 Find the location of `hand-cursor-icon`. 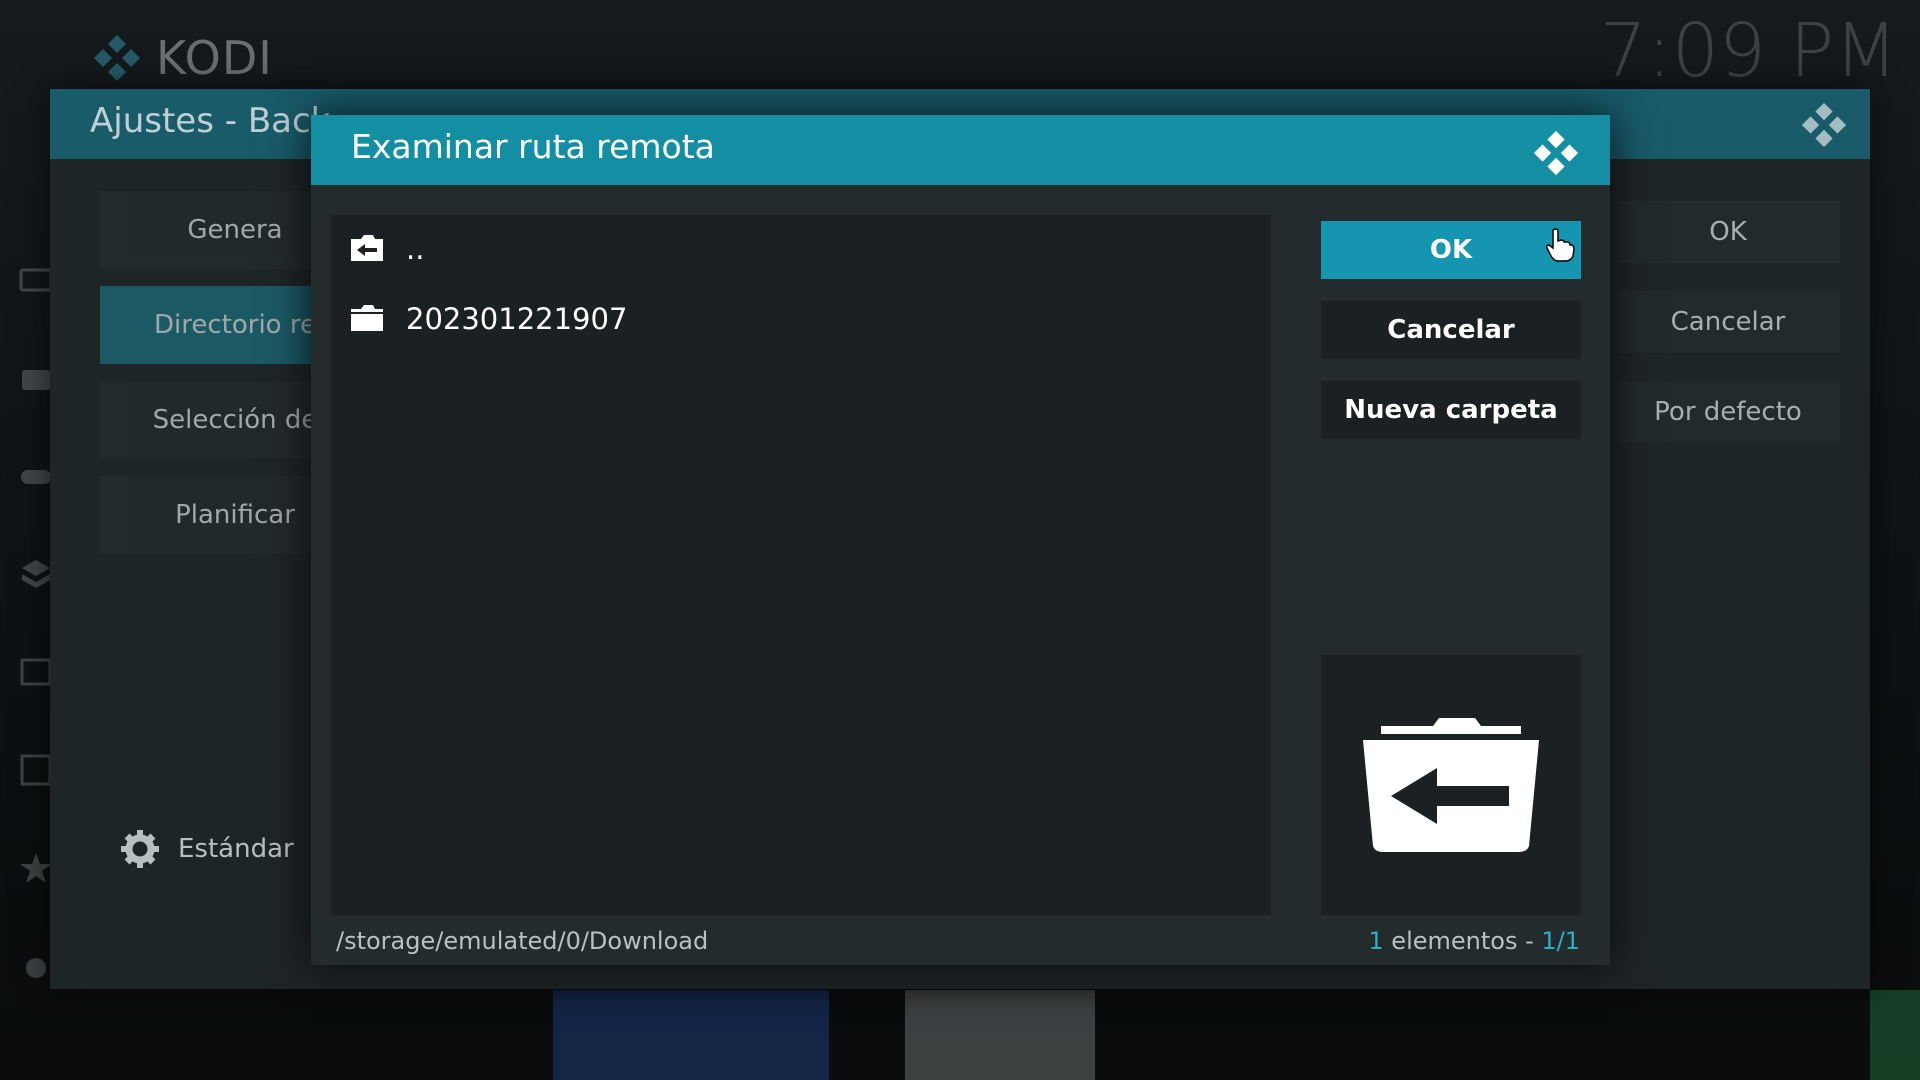

hand-cursor-icon is located at coordinates (1560, 245).